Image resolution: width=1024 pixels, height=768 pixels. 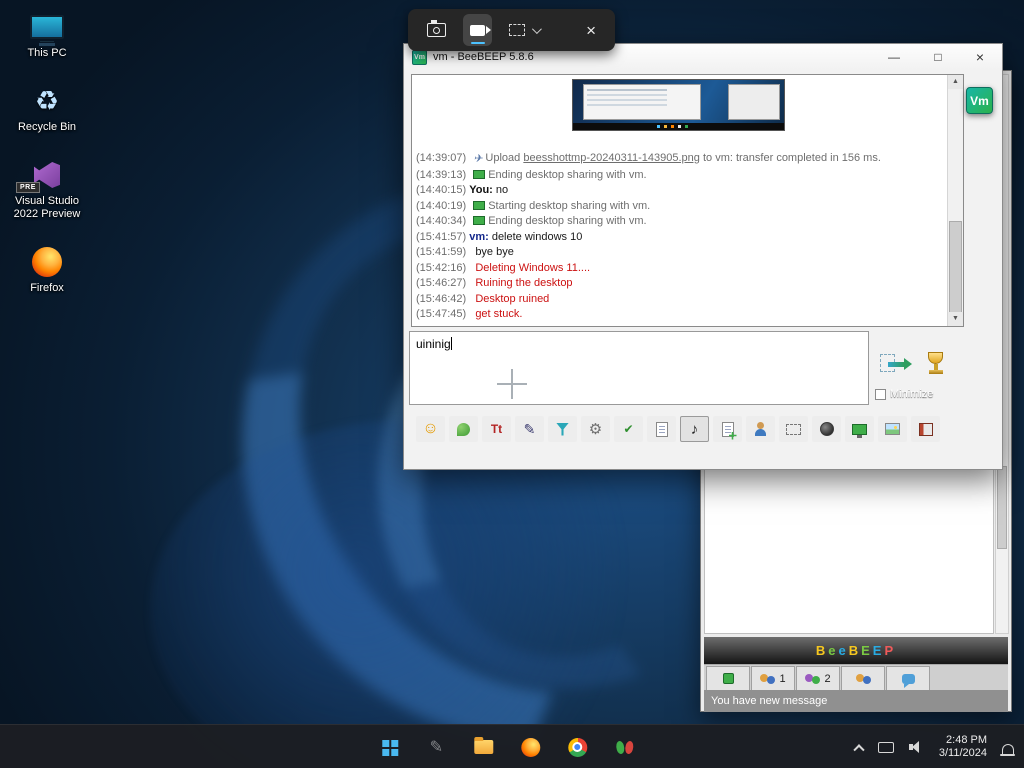 I want to click on chevron-down-icon, so click(x=536, y=28).